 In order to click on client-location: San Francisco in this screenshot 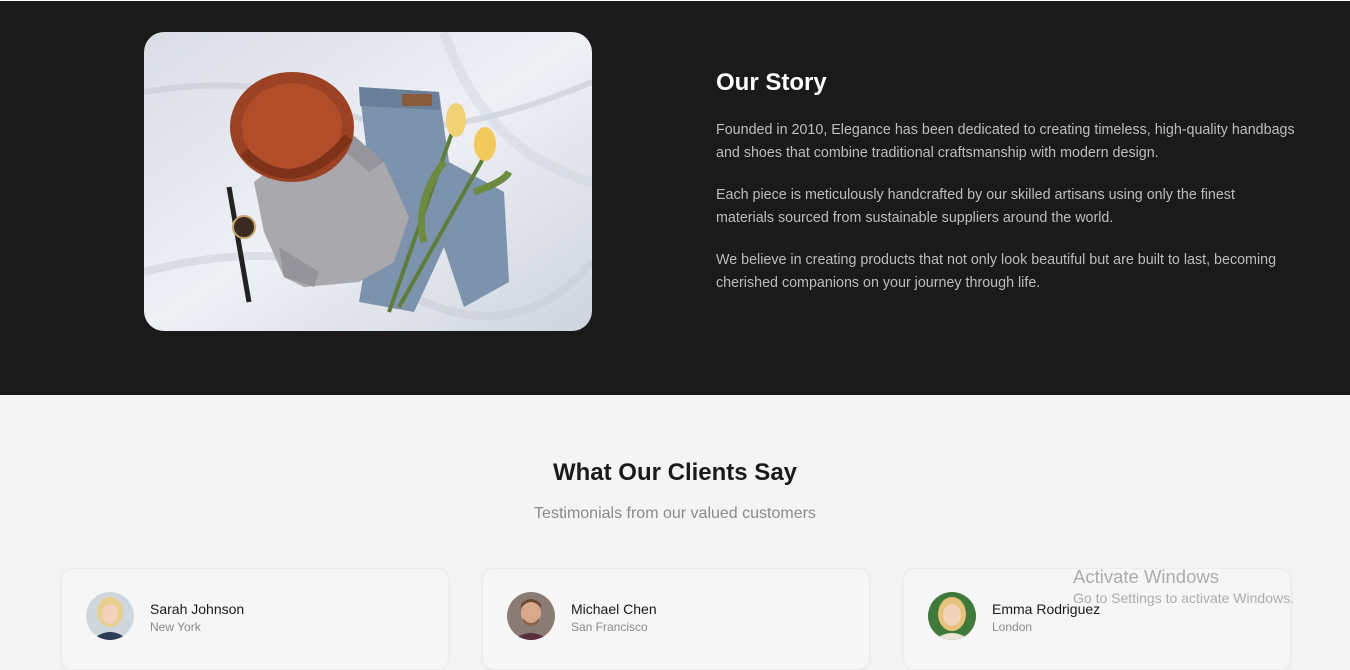, I will do `click(609, 627)`.